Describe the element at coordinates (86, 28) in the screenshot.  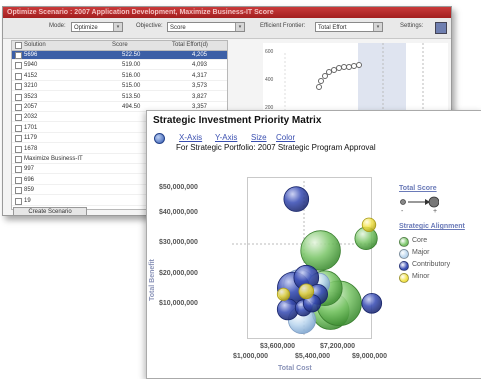
I see `mode-value: Optimize` at that location.